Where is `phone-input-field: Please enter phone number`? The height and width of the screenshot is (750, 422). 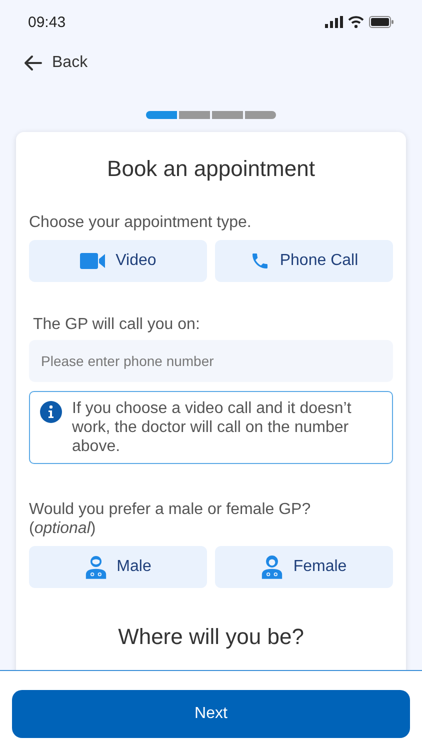
phone-input-field: Please enter phone number is located at coordinates (211, 361).